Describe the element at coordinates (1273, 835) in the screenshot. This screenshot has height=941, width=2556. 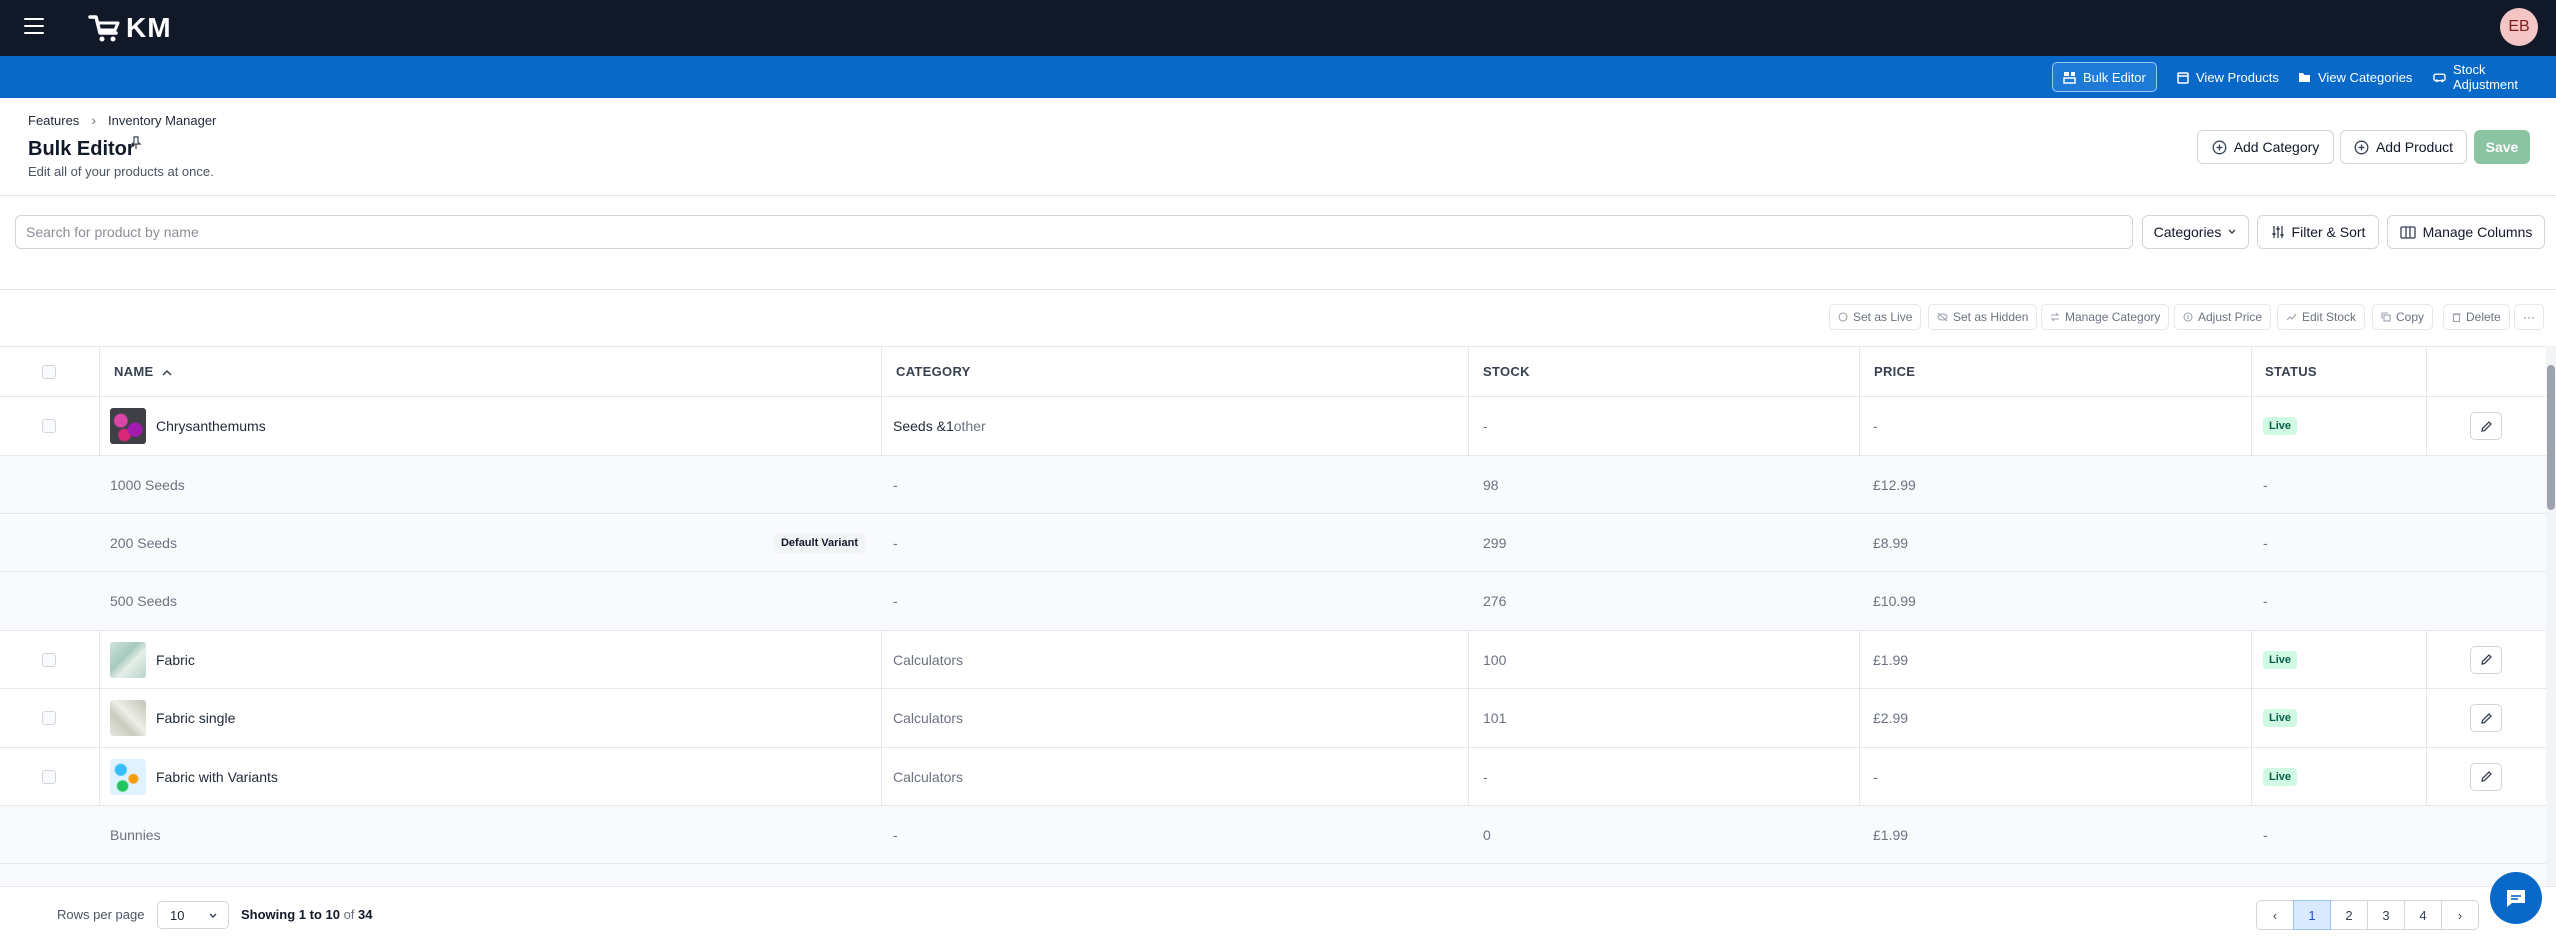
I see `variant-row: Bunnies - 0 £1.99 -` at that location.